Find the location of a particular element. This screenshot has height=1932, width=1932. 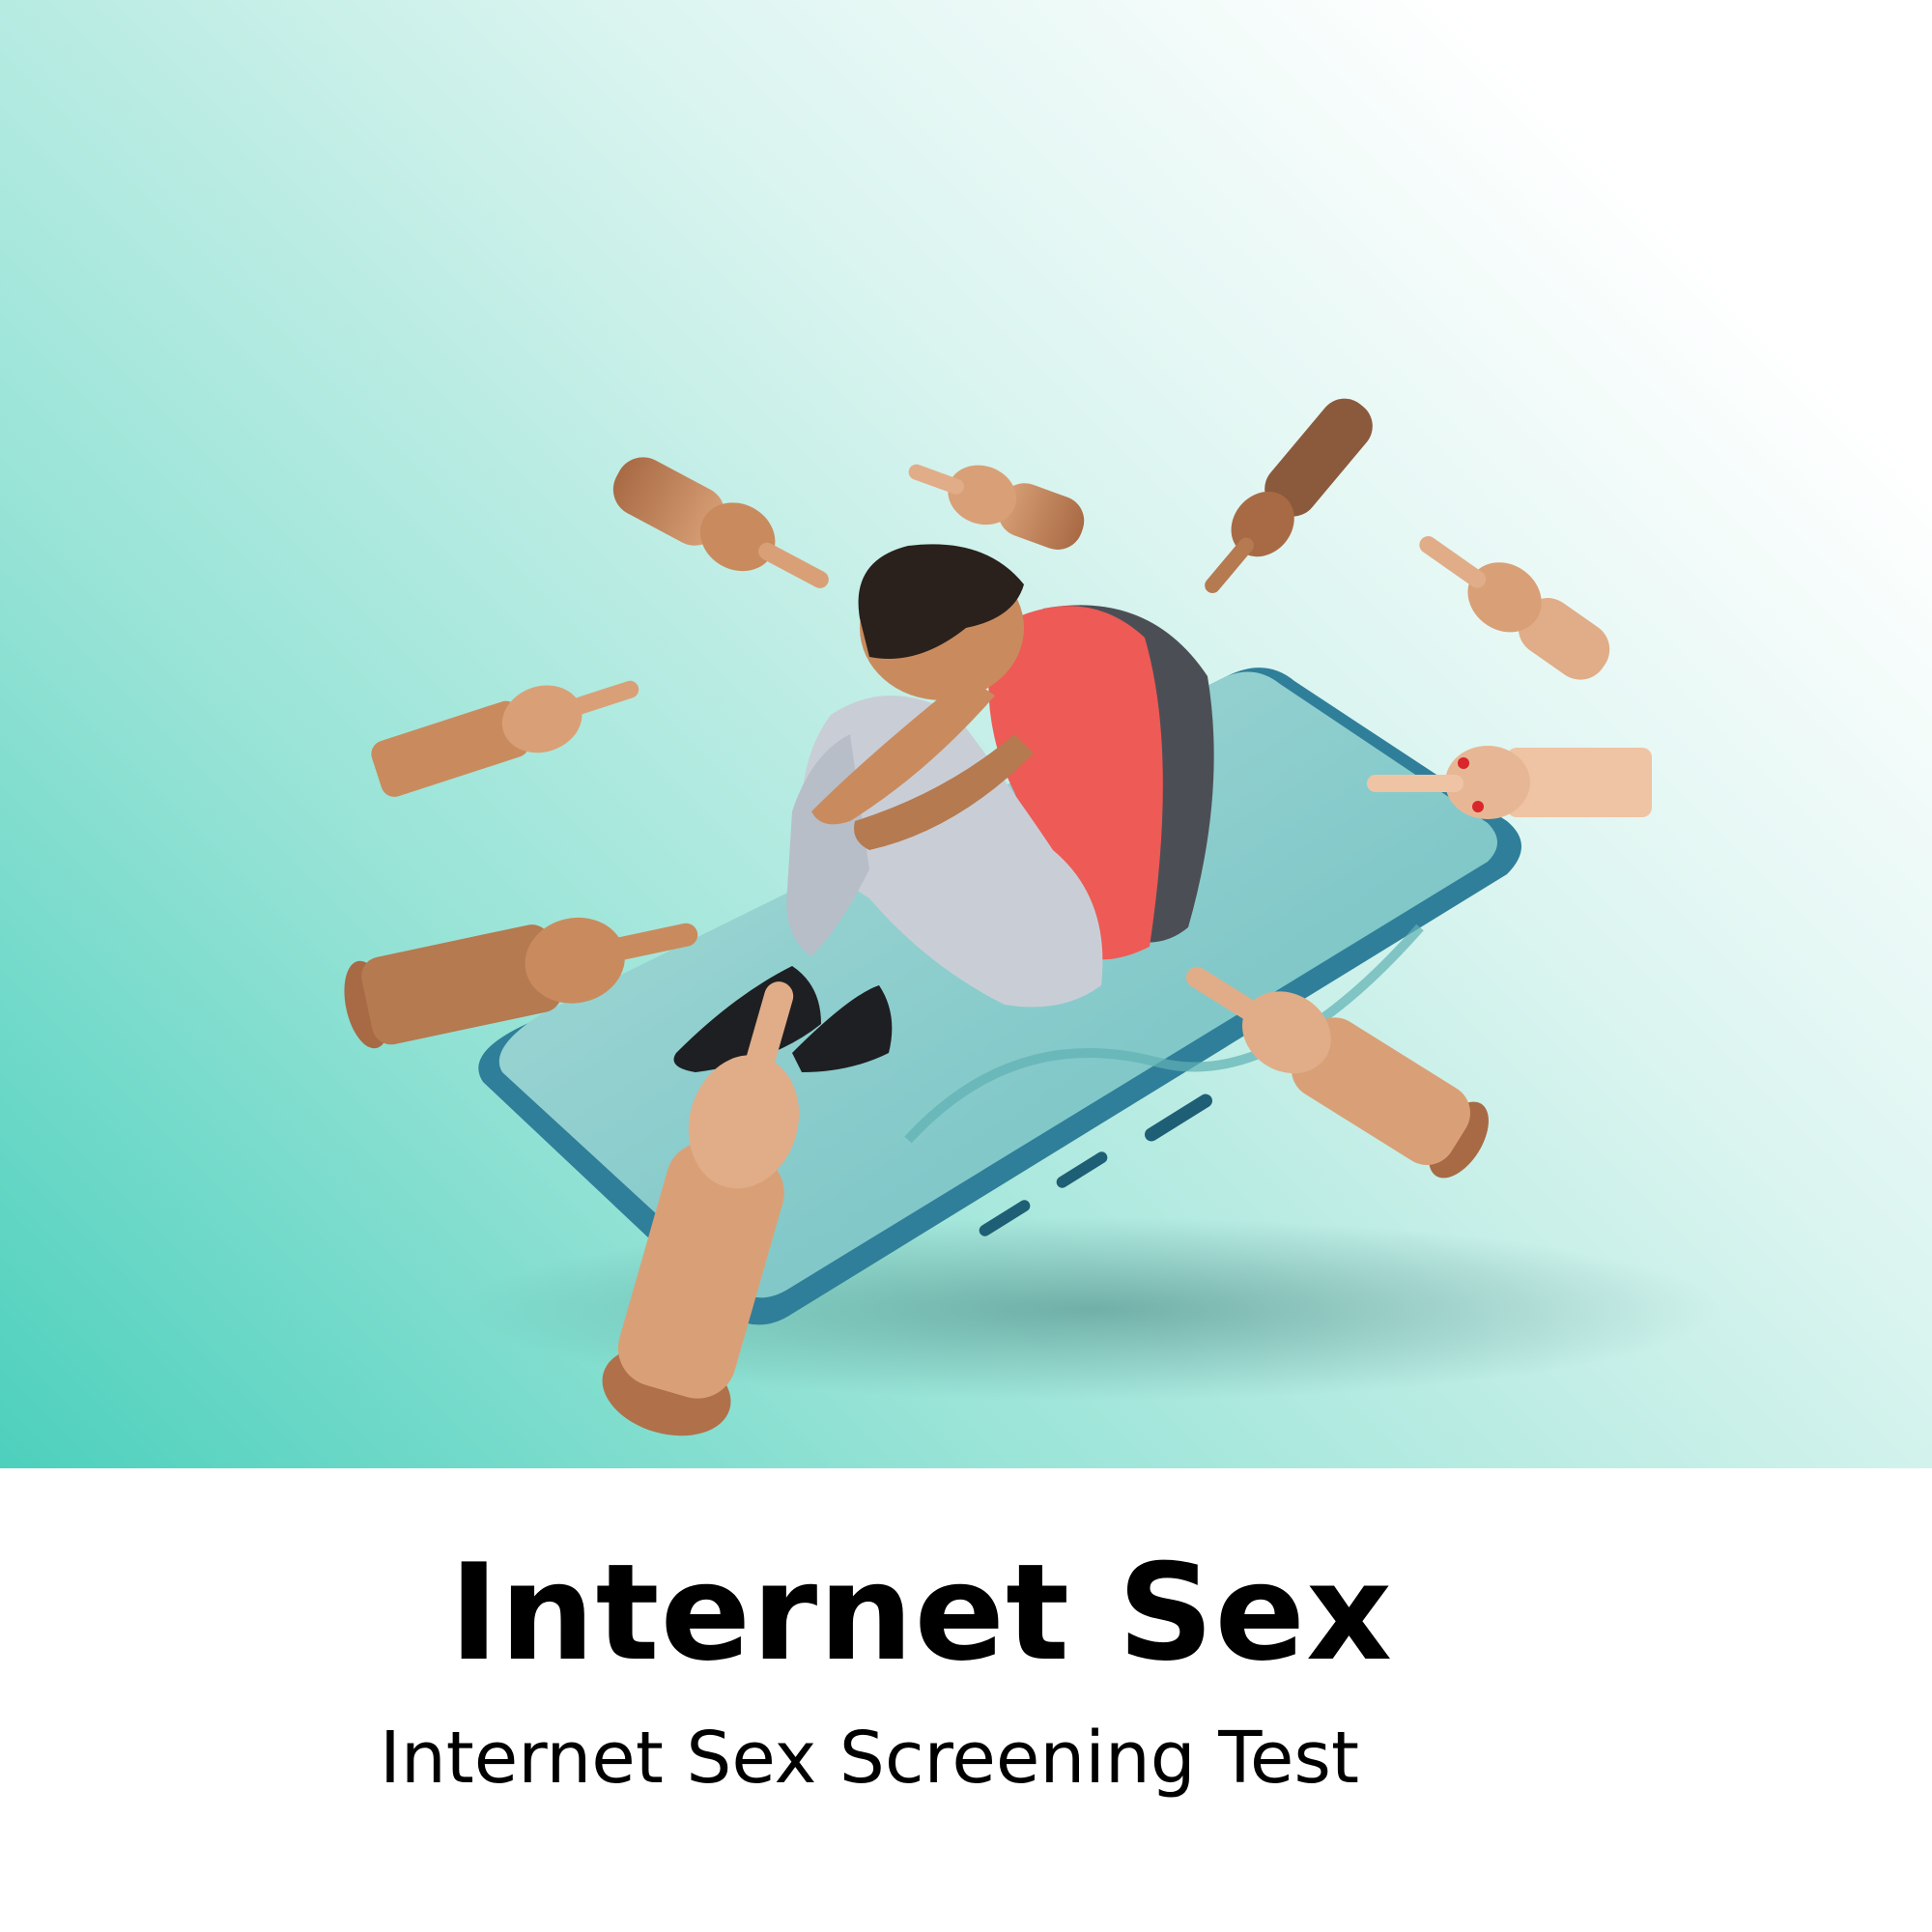

banner-subtitle: Internet Sex Screening Test is located at coordinates (869, 1758).